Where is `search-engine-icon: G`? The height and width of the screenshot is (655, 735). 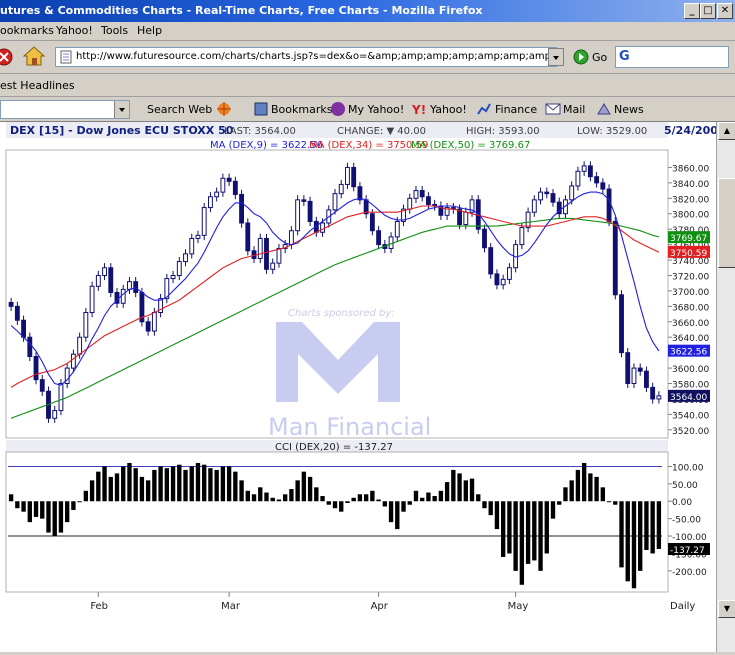 search-engine-icon: G is located at coordinates (624, 56).